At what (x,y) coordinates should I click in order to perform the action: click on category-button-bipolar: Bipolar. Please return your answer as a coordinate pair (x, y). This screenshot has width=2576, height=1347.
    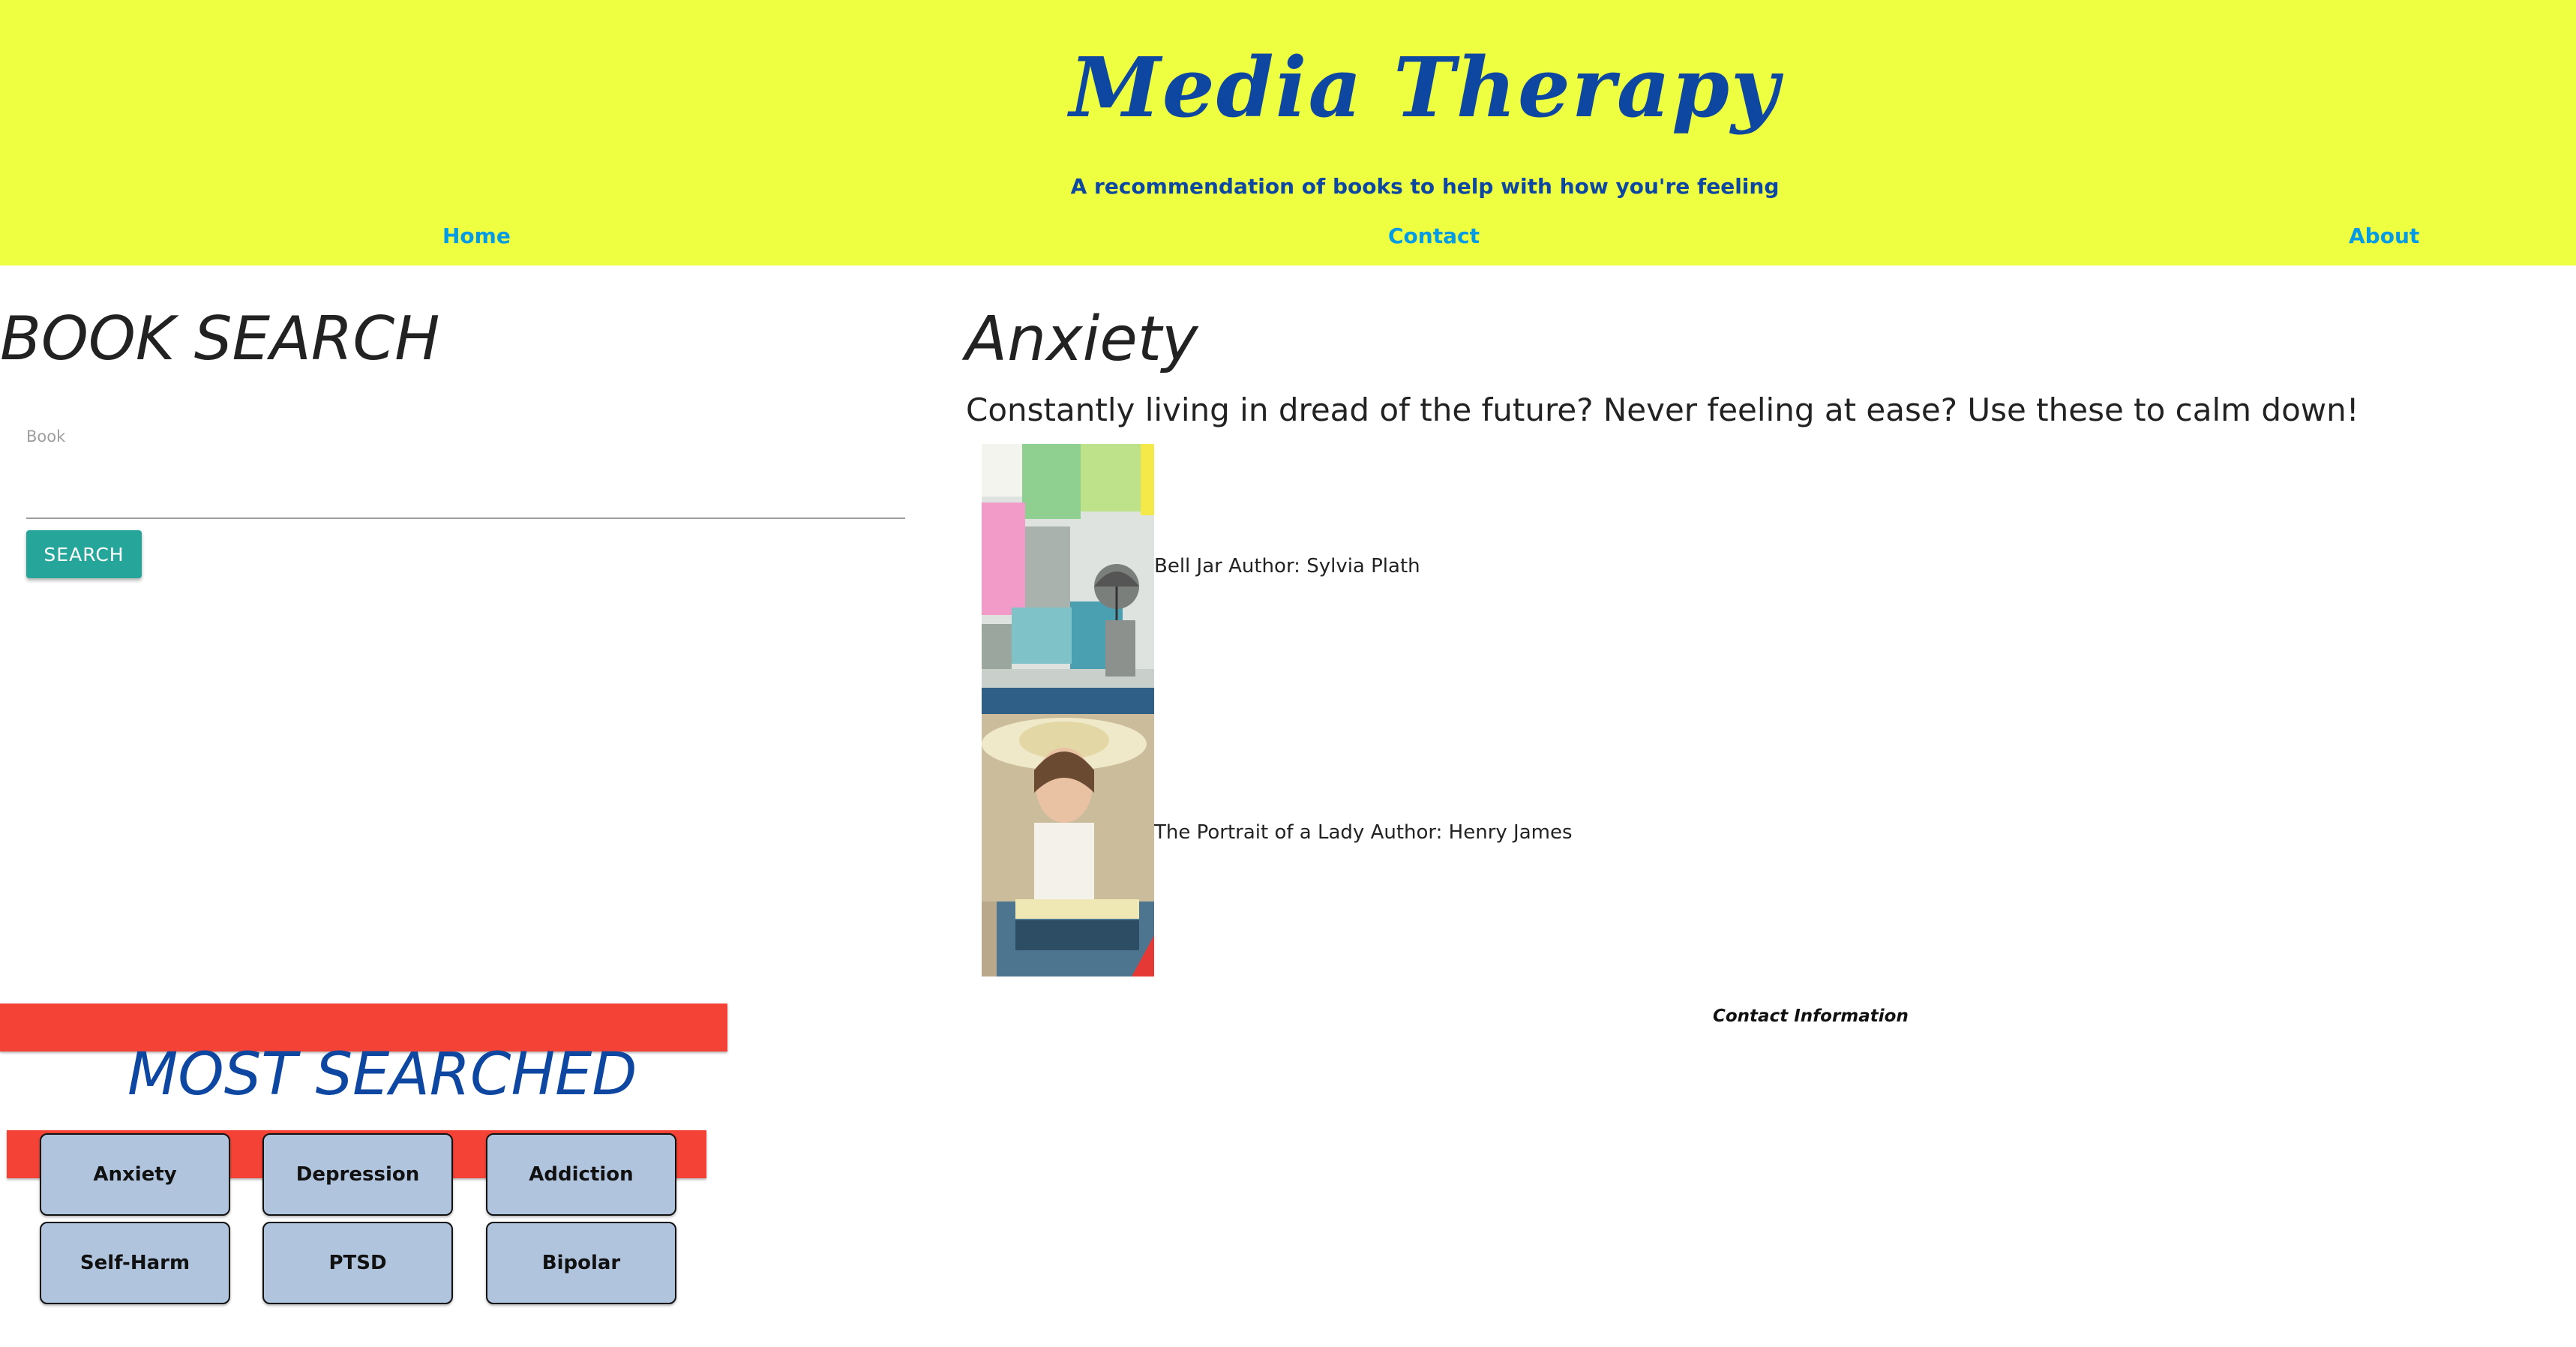
    Looking at the image, I should click on (581, 1263).